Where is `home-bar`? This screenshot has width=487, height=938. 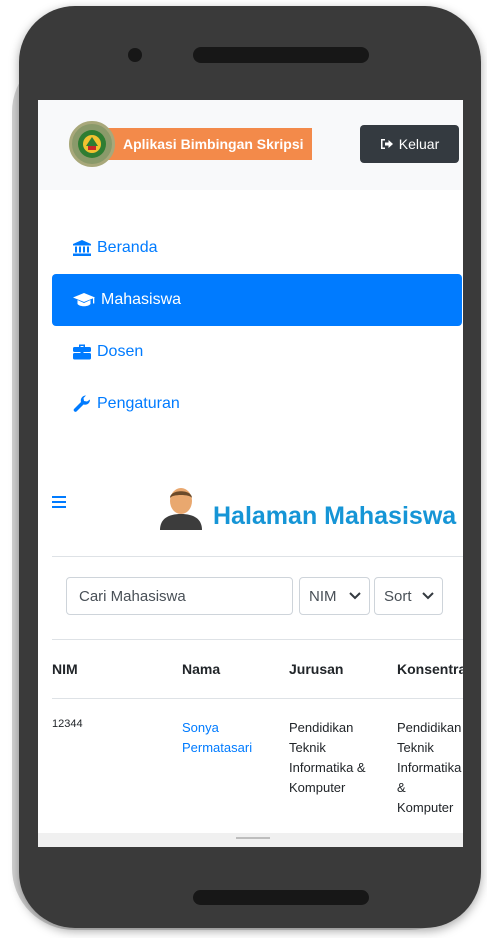
home-bar is located at coordinates (281, 897).